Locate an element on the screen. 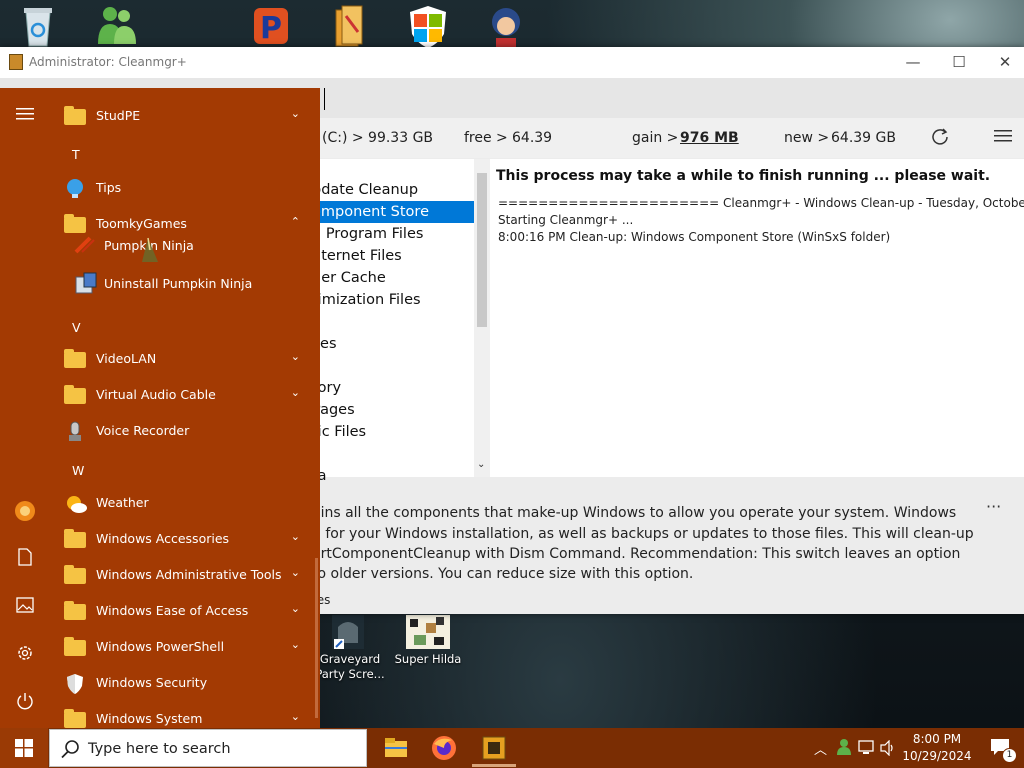  user-tray-icon is located at coordinates (844, 749).